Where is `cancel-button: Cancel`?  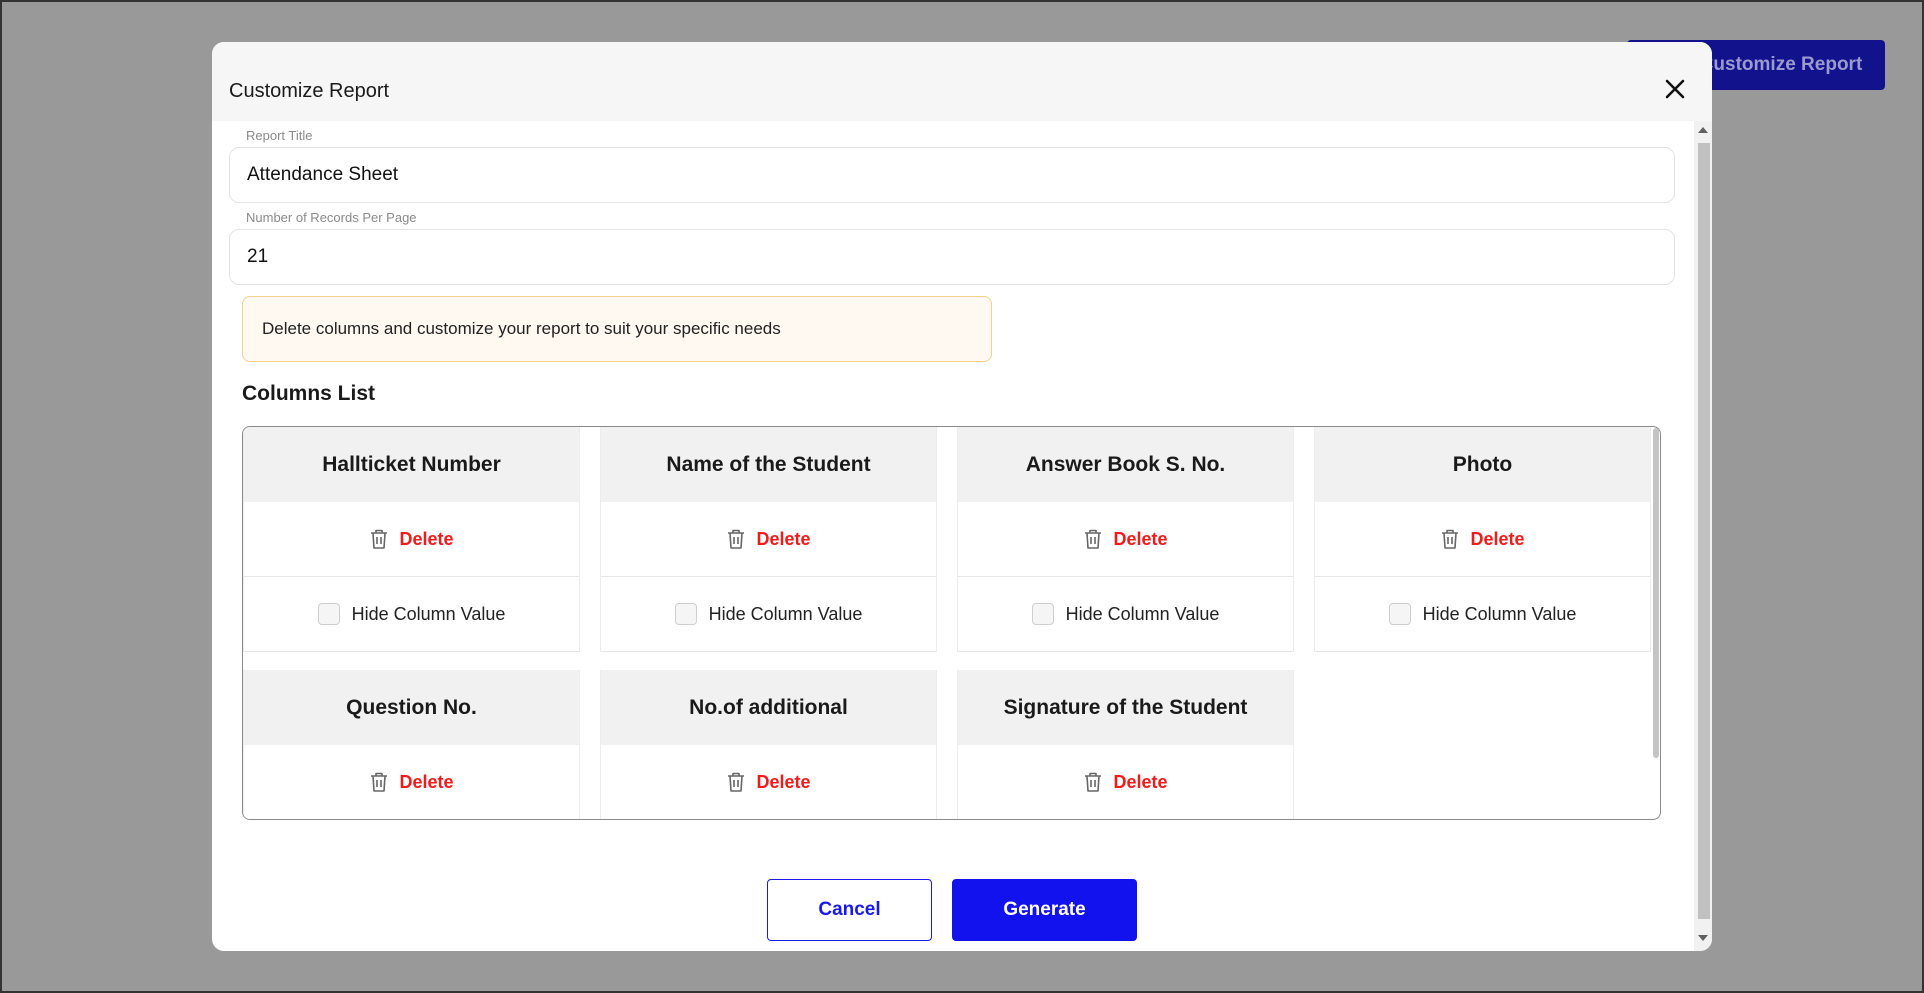 cancel-button: Cancel is located at coordinates (849, 910).